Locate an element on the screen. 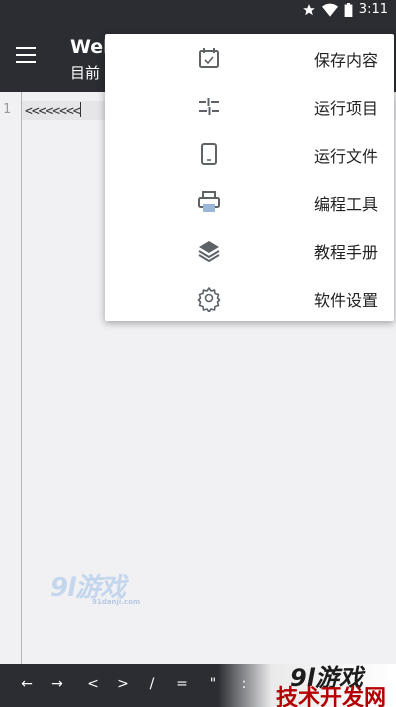  key-less-than: < is located at coordinates (93, 684).